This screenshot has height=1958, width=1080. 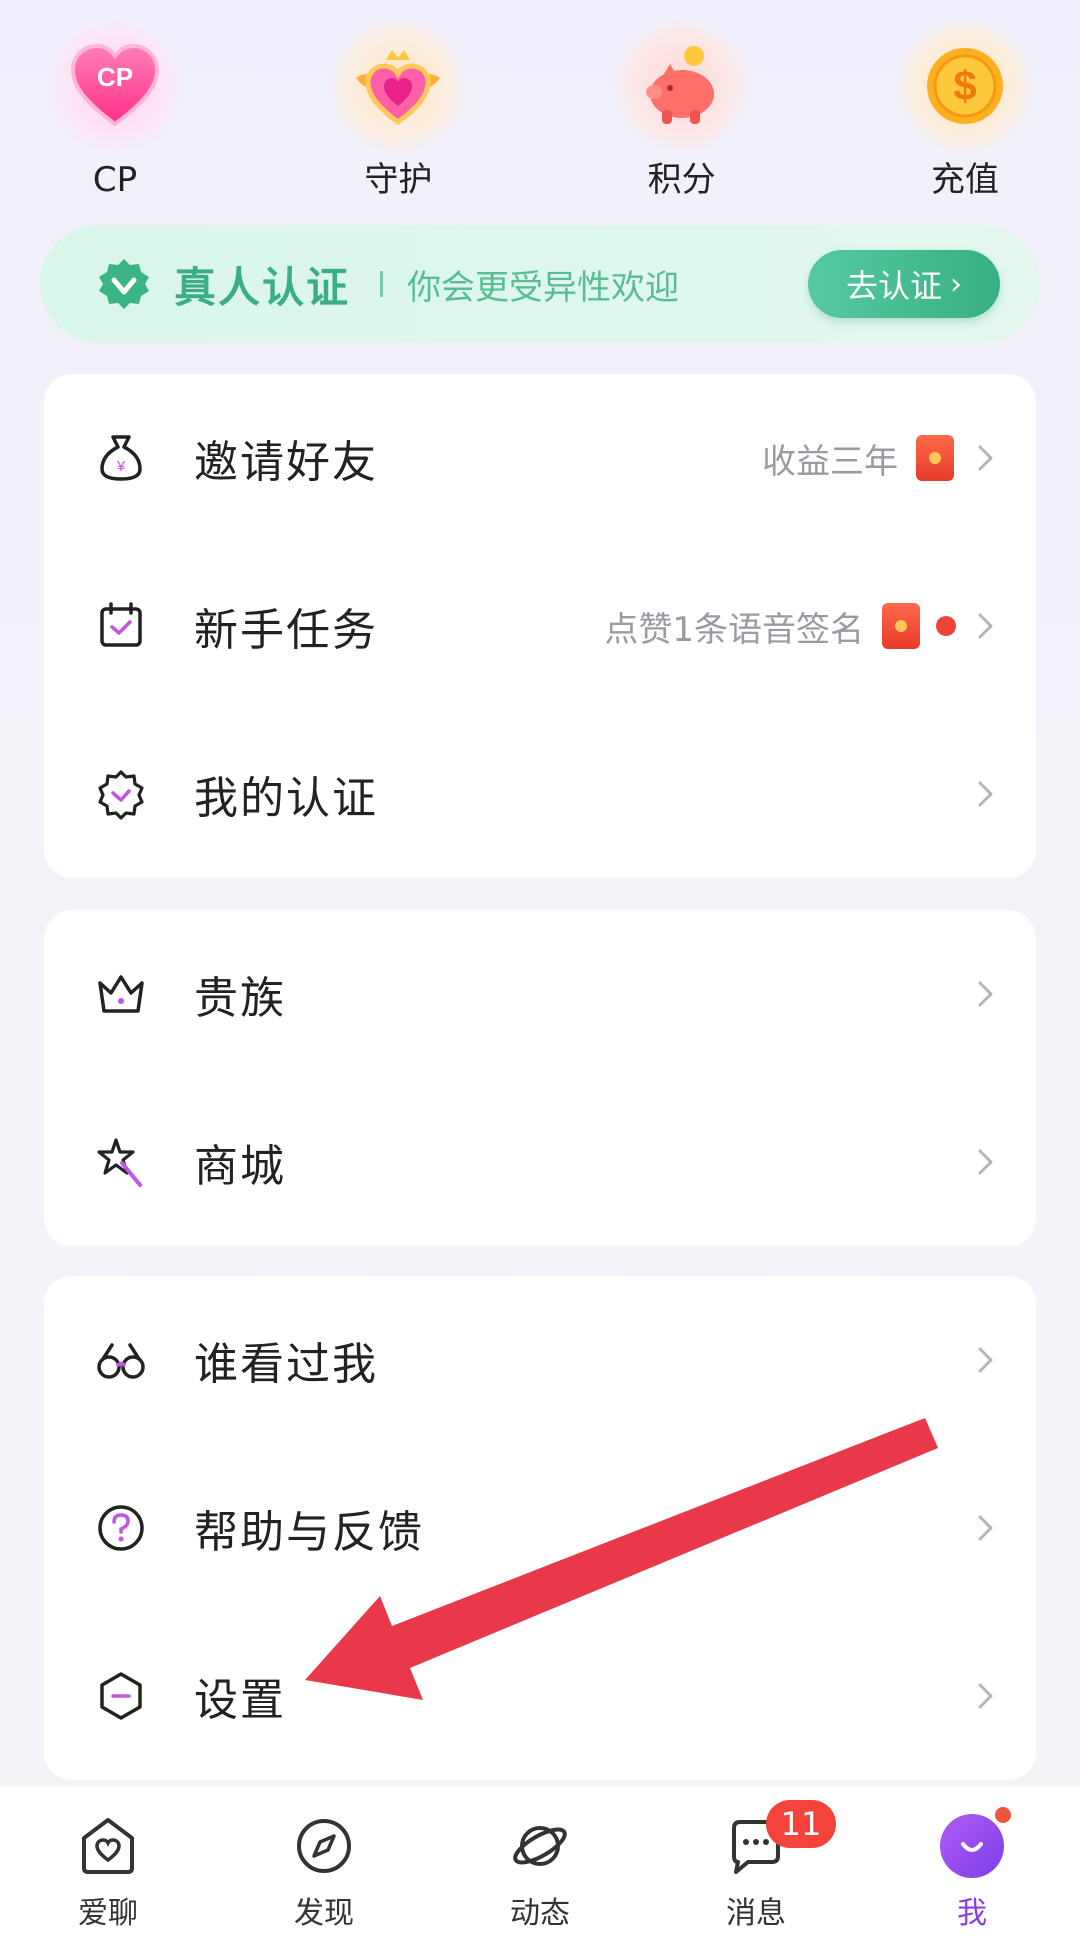 What do you see at coordinates (121, 1361) in the screenshot?
I see `glasses-icon` at bounding box center [121, 1361].